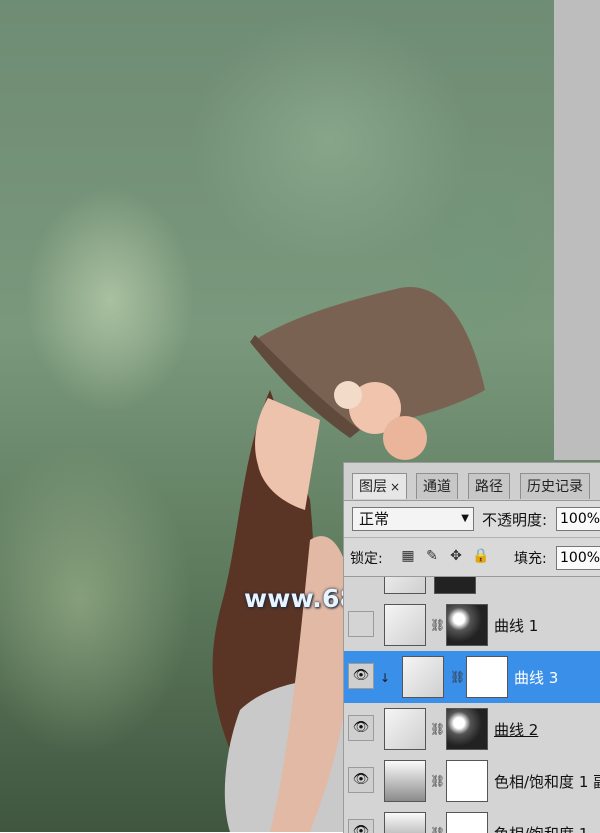 The image size is (600, 833). I want to click on blend-mode-select: 正常 ▼, so click(413, 519).